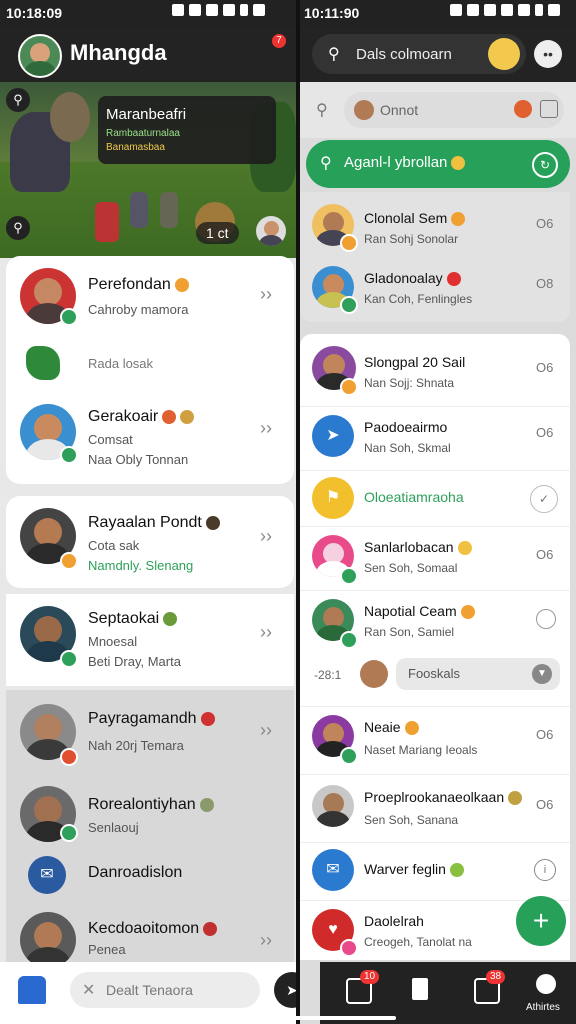 The height and width of the screenshot is (1024, 576). Describe the element at coordinates (150, 640) in the screenshot. I see `chat-item: Septaokai Mnoesal Beti Dray, Marta ››` at that location.